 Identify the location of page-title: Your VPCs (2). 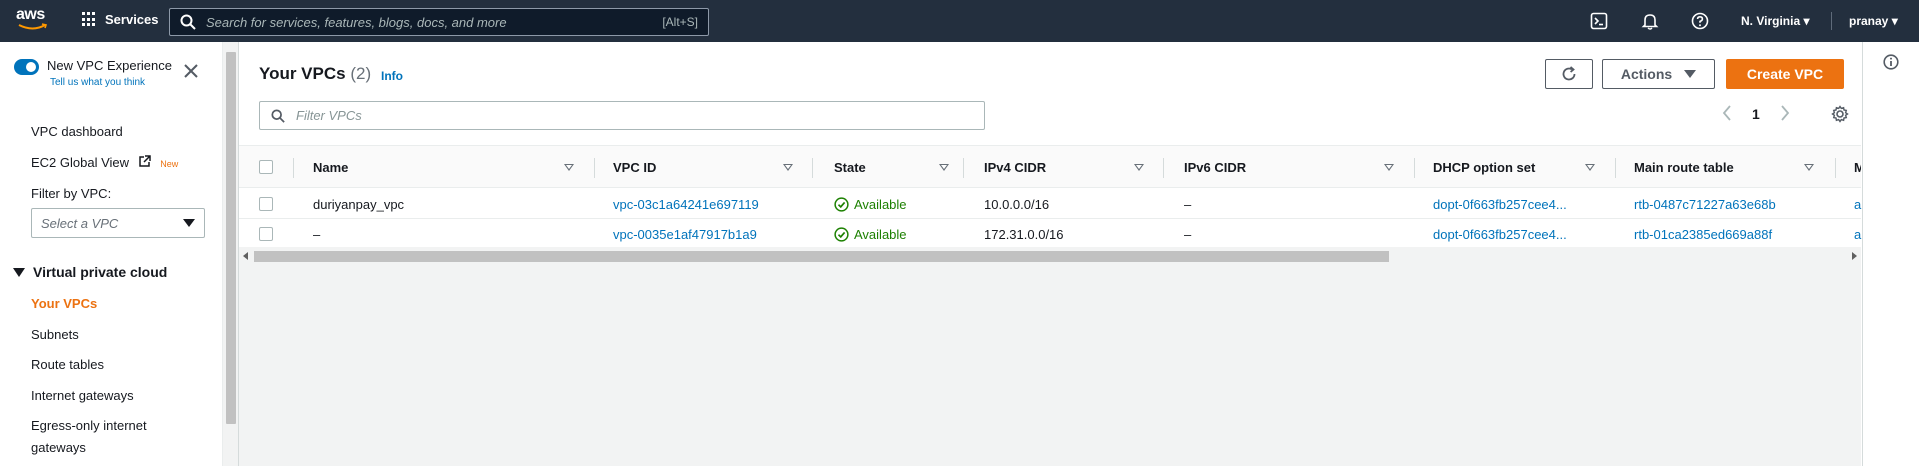
(315, 74).